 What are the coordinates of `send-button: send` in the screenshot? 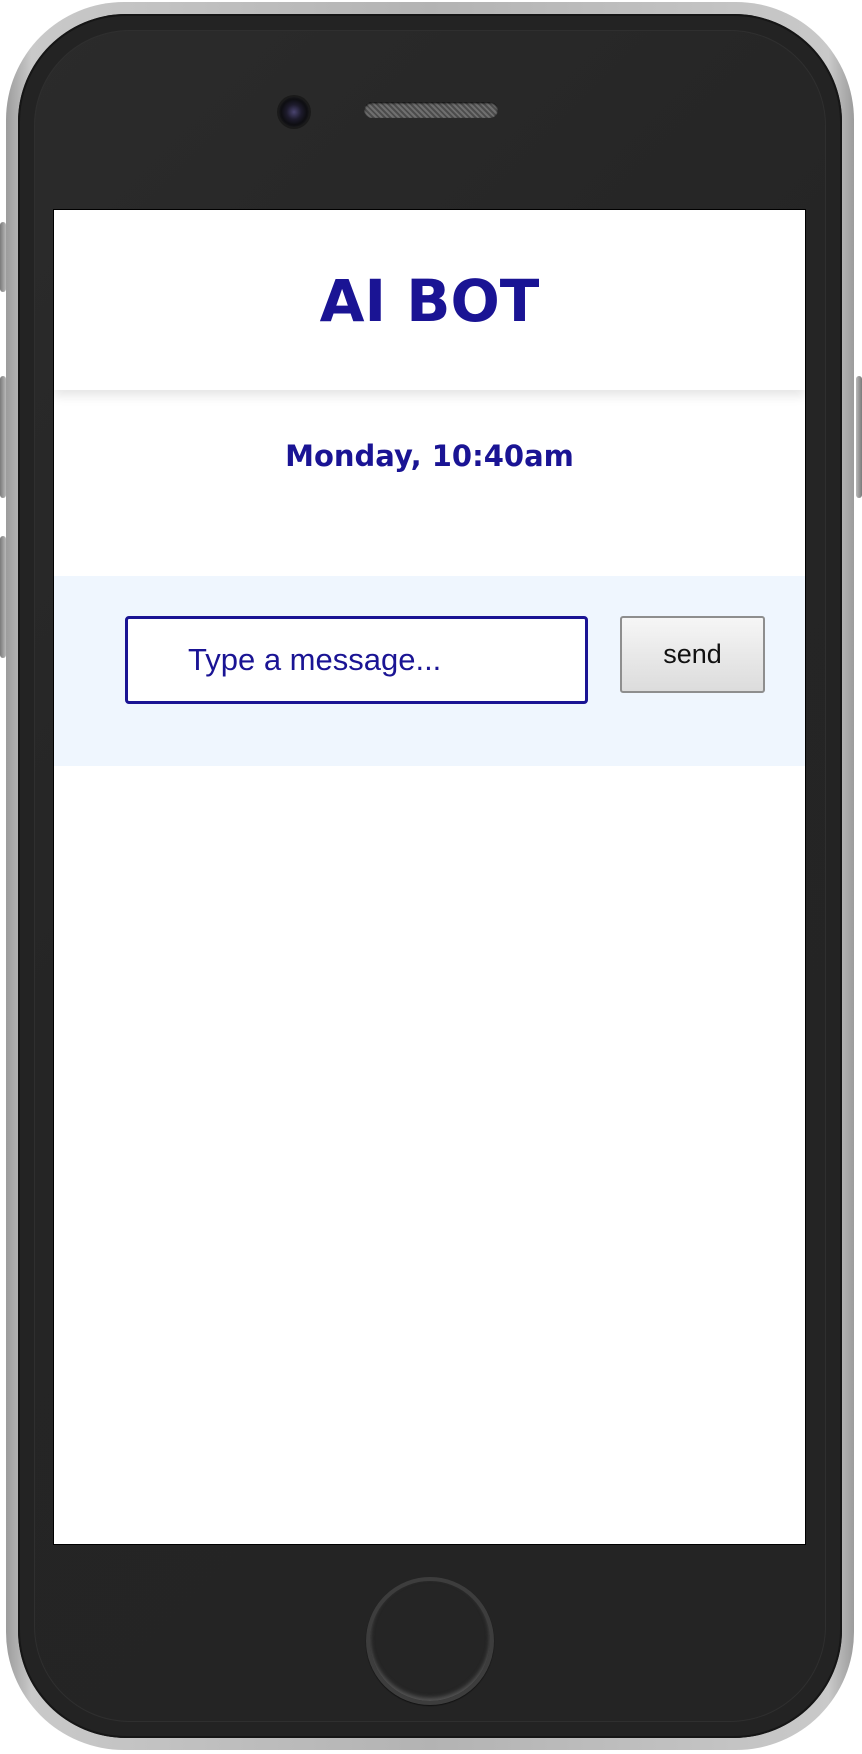 It's located at (692, 654).